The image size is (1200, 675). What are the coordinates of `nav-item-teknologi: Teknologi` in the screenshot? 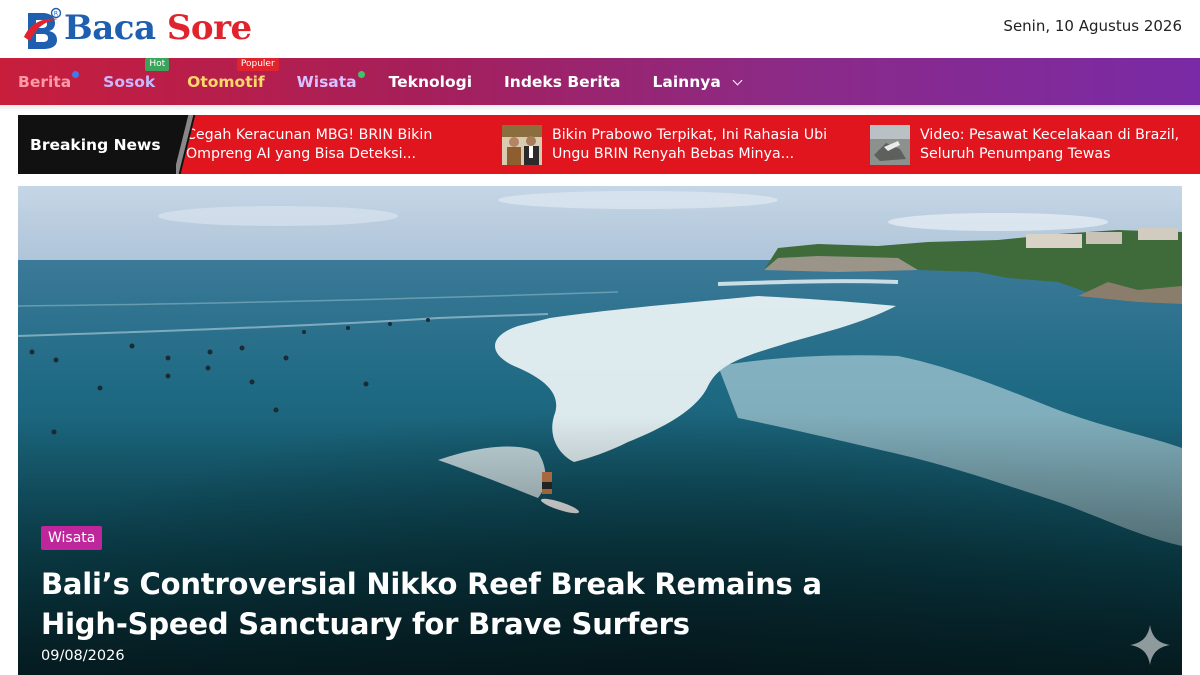 It's located at (430, 82).